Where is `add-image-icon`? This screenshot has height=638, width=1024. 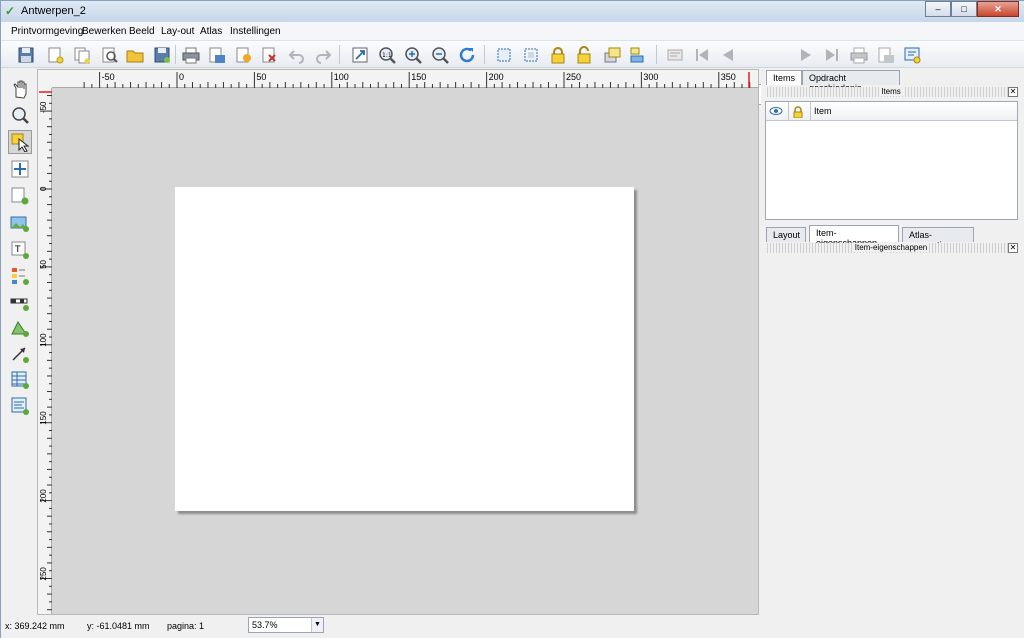
add-image-icon is located at coordinates (20, 223).